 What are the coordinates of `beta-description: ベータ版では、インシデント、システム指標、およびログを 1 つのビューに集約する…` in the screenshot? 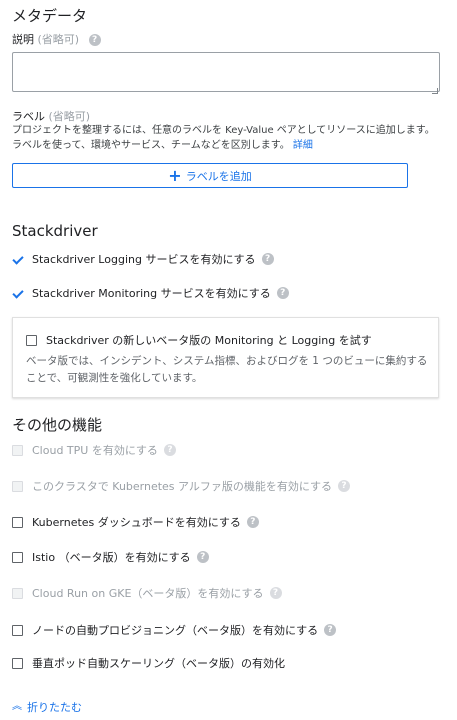 It's located at (227, 369).